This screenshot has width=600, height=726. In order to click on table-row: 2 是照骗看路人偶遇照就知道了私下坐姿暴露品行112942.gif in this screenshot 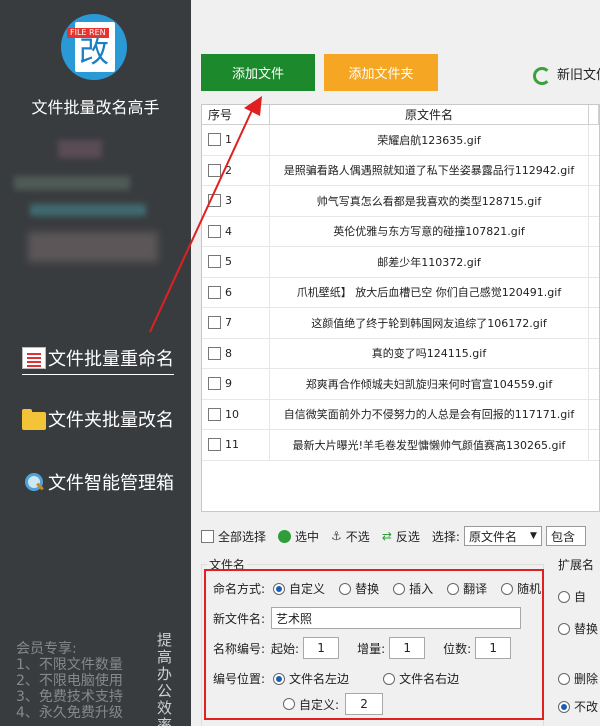, I will do `click(400, 170)`.